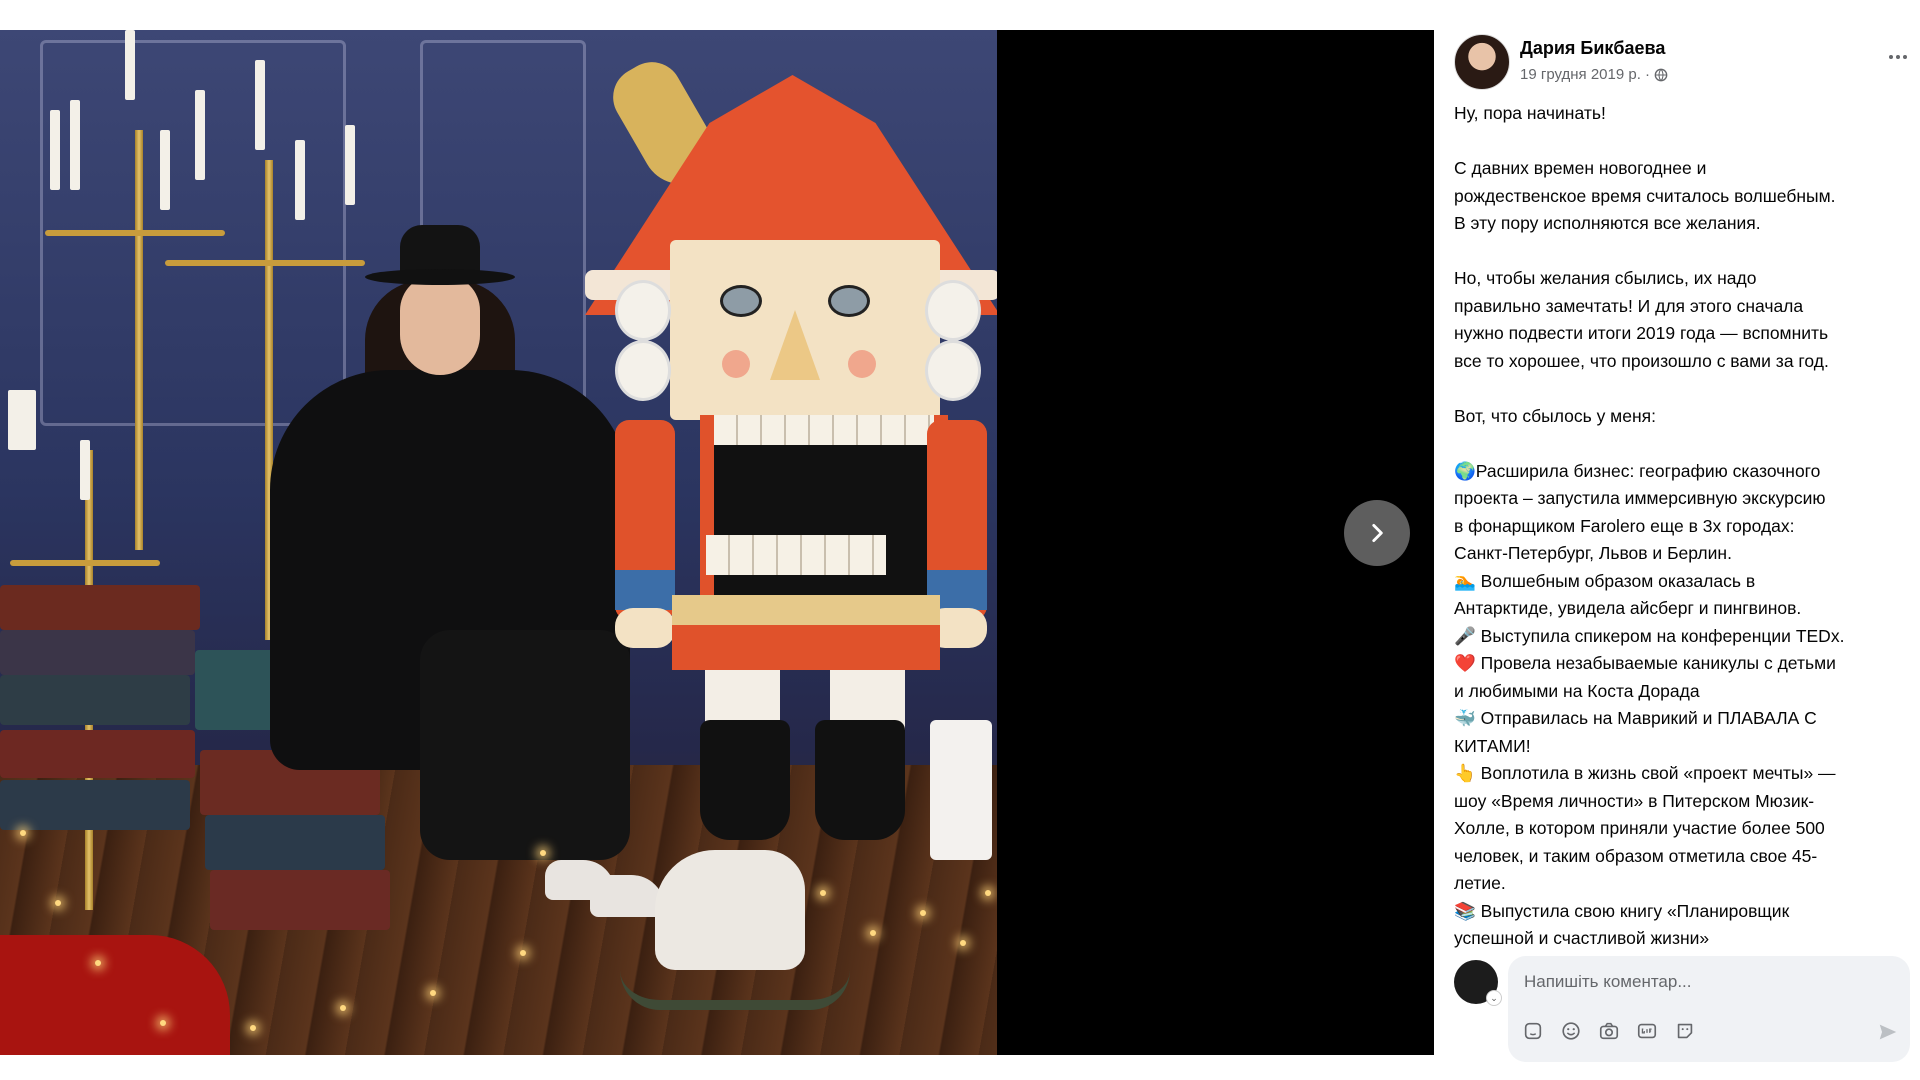  Describe the element at coordinates (440, 255) in the screenshot. I see `person-hat` at that location.